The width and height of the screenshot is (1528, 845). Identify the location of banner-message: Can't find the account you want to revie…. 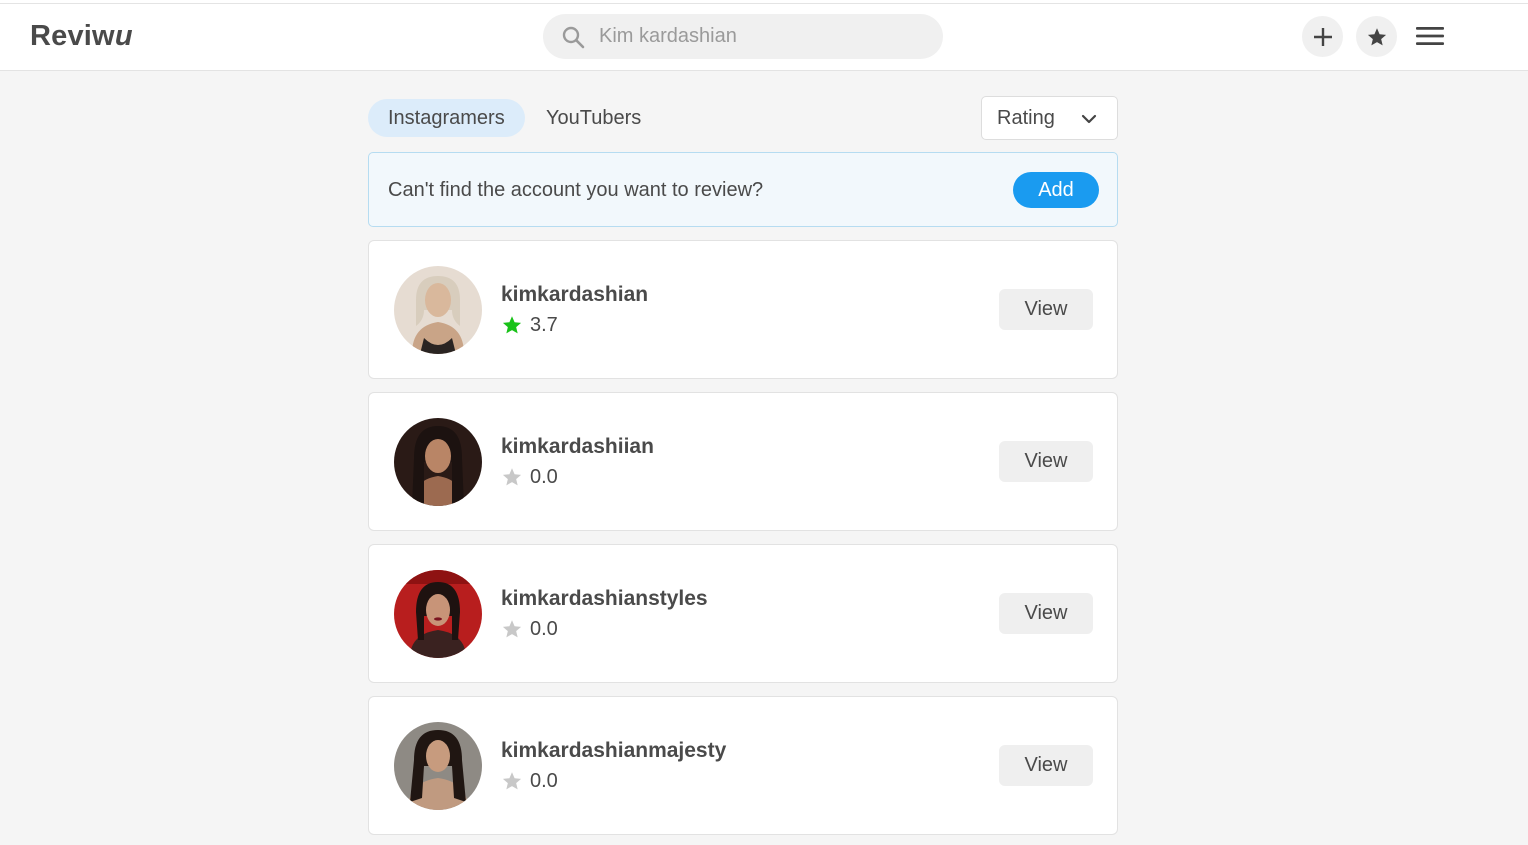
(576, 190).